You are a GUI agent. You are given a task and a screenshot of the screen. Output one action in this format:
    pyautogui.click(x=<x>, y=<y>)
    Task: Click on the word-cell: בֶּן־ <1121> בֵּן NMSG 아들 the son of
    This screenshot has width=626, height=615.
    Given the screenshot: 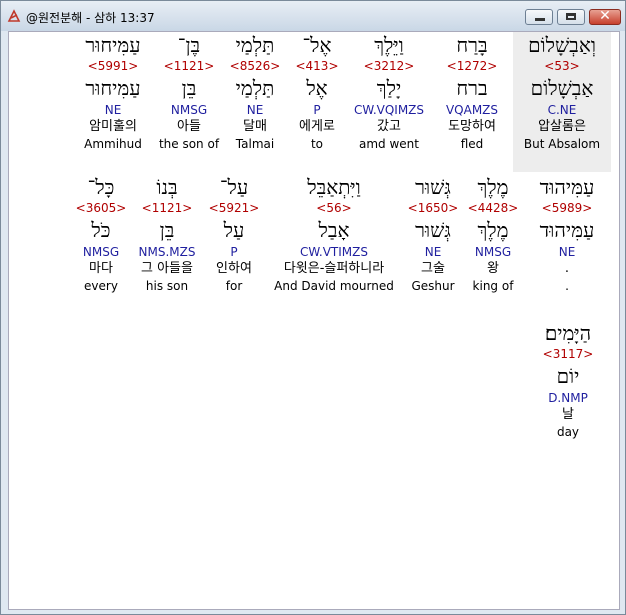 What is the action you would take?
    pyautogui.click(x=189, y=92)
    